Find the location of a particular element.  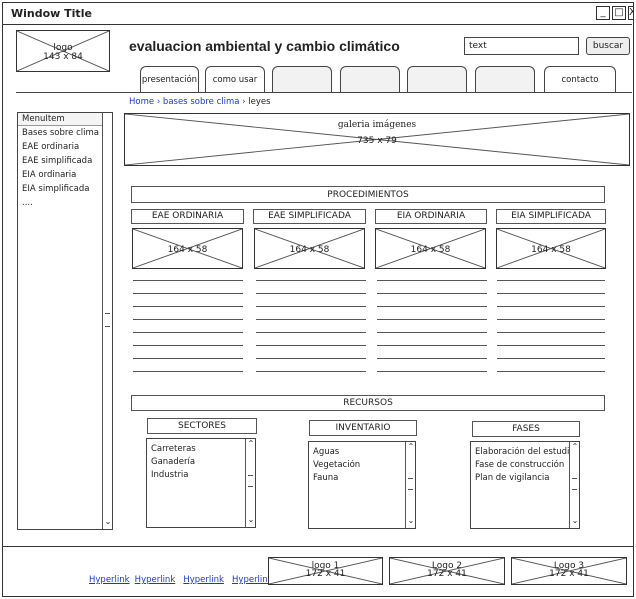

tab-divider is located at coordinates (324, 92).